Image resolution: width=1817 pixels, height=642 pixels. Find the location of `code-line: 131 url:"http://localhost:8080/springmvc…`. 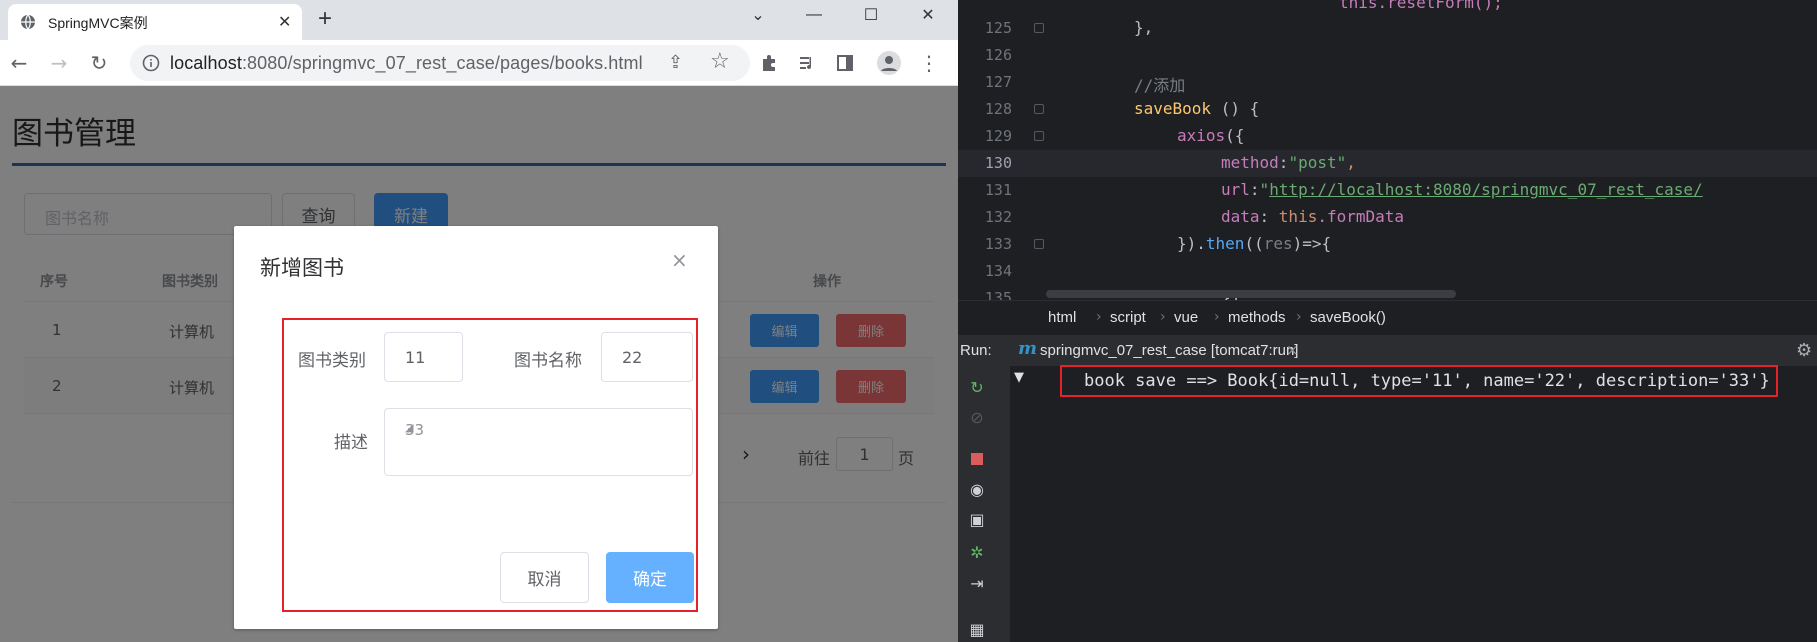

code-line: 131 url:"http://localhost:8080/springmvc… is located at coordinates (1387, 190).